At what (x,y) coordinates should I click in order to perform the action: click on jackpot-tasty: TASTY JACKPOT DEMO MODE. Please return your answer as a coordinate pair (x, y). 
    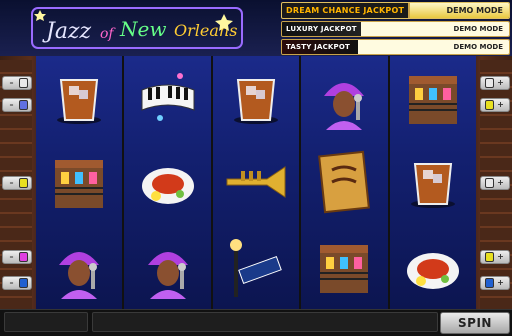
    Looking at the image, I should click on (395, 47).